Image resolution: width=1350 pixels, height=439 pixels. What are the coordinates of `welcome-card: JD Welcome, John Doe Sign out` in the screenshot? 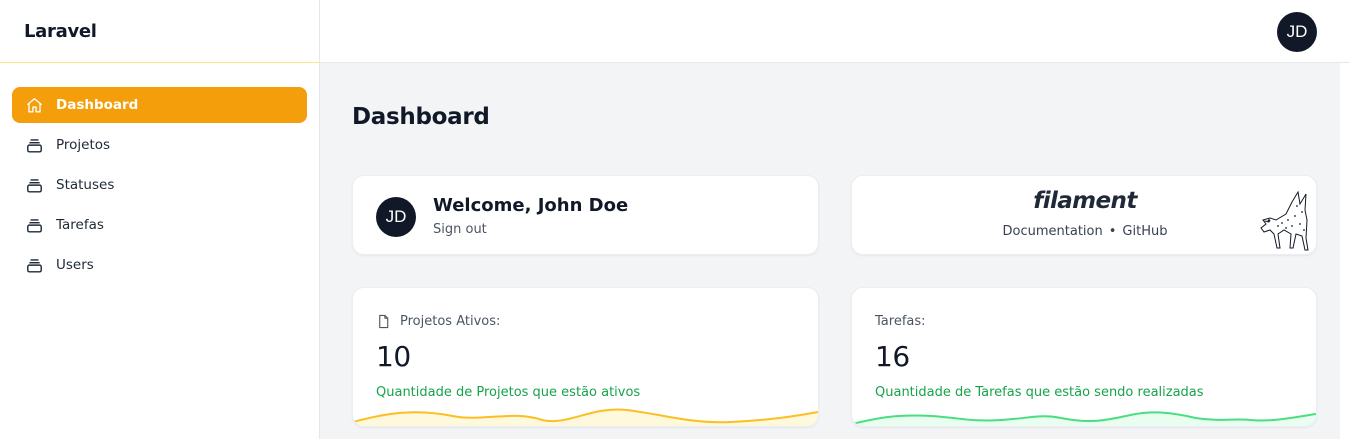 It's located at (585, 215).